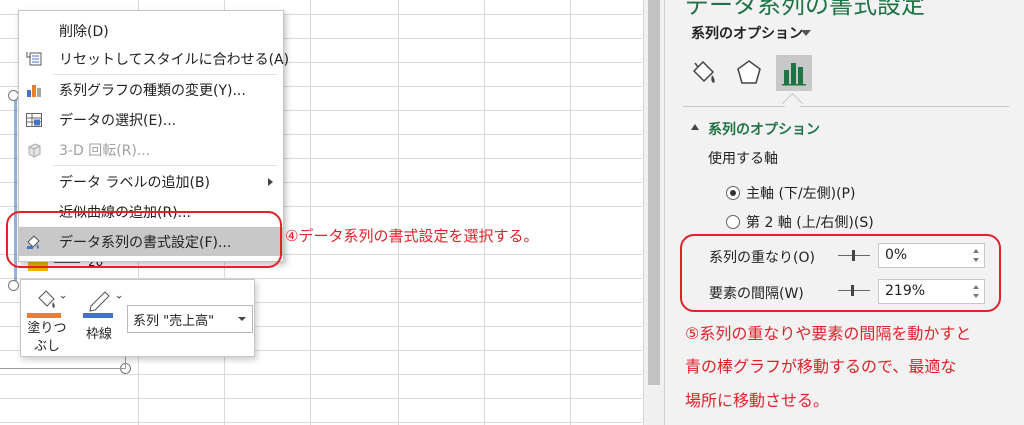 This screenshot has width=1024, height=425. Describe the element at coordinates (846, 106) in the screenshot. I see `pane-divider` at that location.